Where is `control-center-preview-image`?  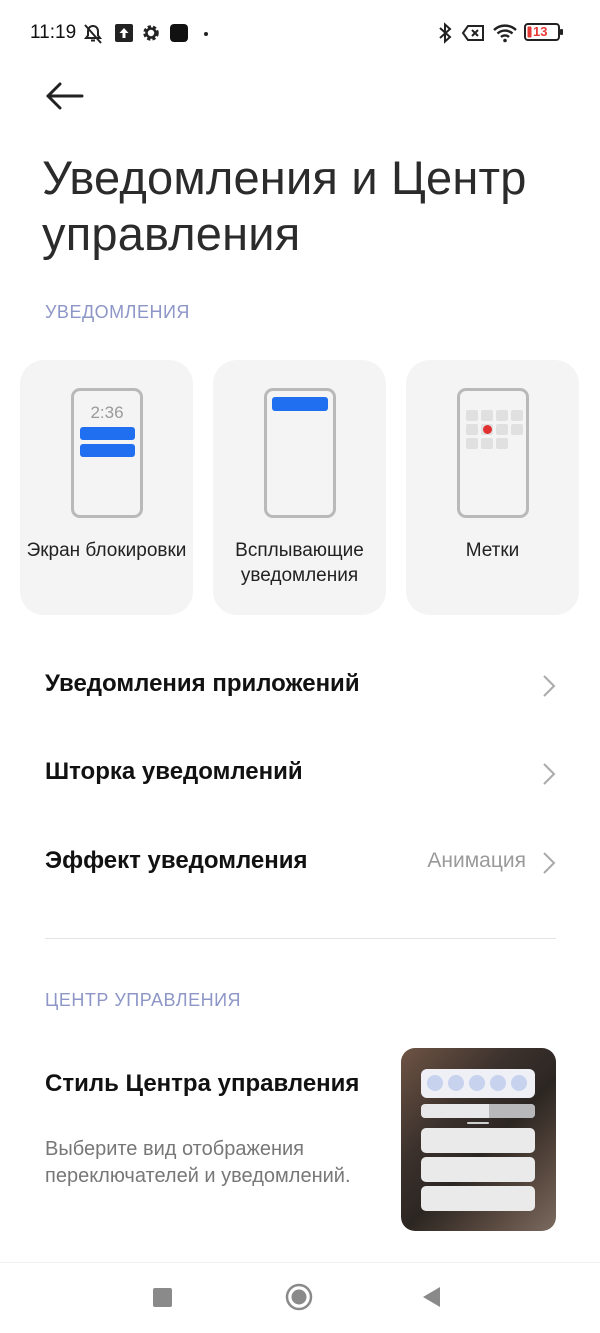
control-center-preview-image is located at coordinates (478, 1139).